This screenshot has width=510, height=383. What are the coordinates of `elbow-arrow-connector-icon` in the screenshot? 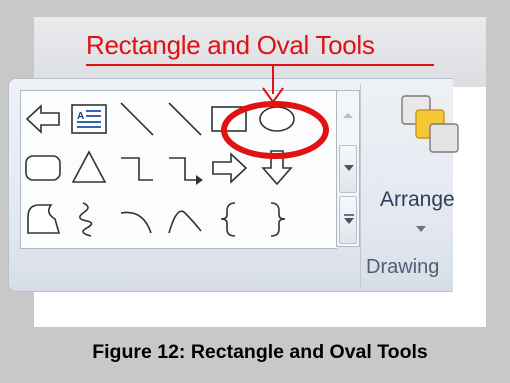 It's located at (185, 168).